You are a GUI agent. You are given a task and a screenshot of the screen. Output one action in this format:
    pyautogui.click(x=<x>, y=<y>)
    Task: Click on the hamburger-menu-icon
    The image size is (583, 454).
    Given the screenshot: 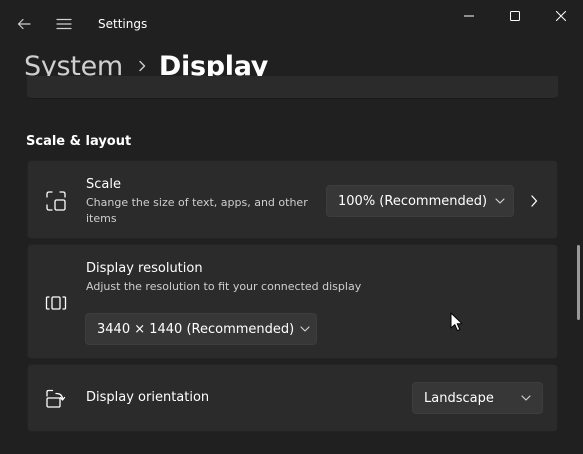 What is the action you would take?
    pyautogui.click(x=64, y=24)
    